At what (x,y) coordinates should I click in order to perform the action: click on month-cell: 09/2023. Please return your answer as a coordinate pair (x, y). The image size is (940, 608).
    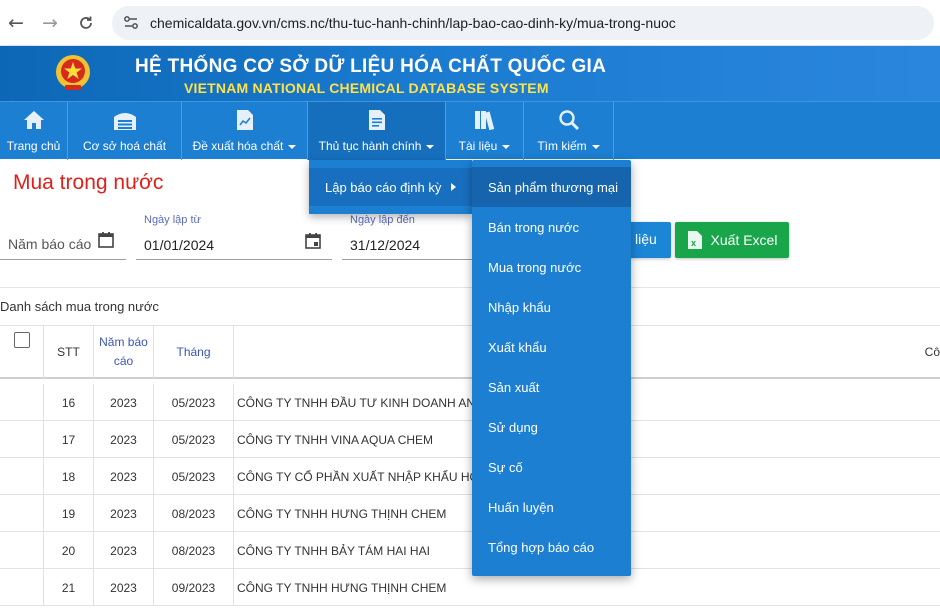
    Looking at the image, I should click on (194, 587).